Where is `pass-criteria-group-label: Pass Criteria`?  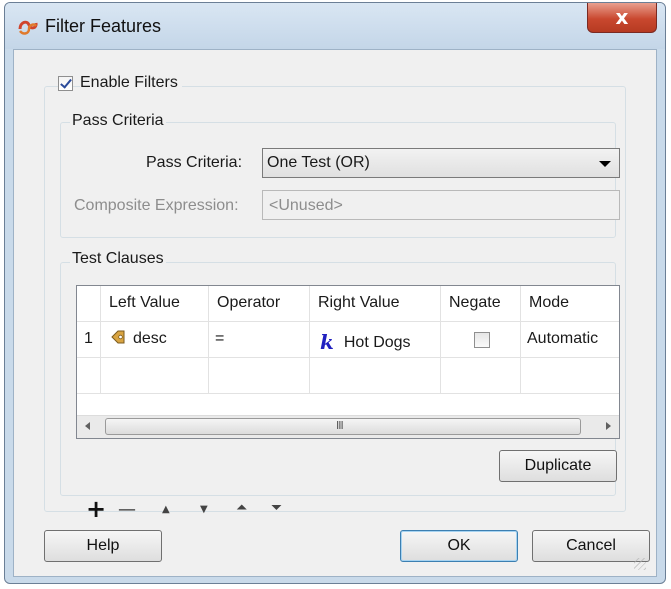 pass-criteria-group-label: Pass Criteria is located at coordinates (118, 121).